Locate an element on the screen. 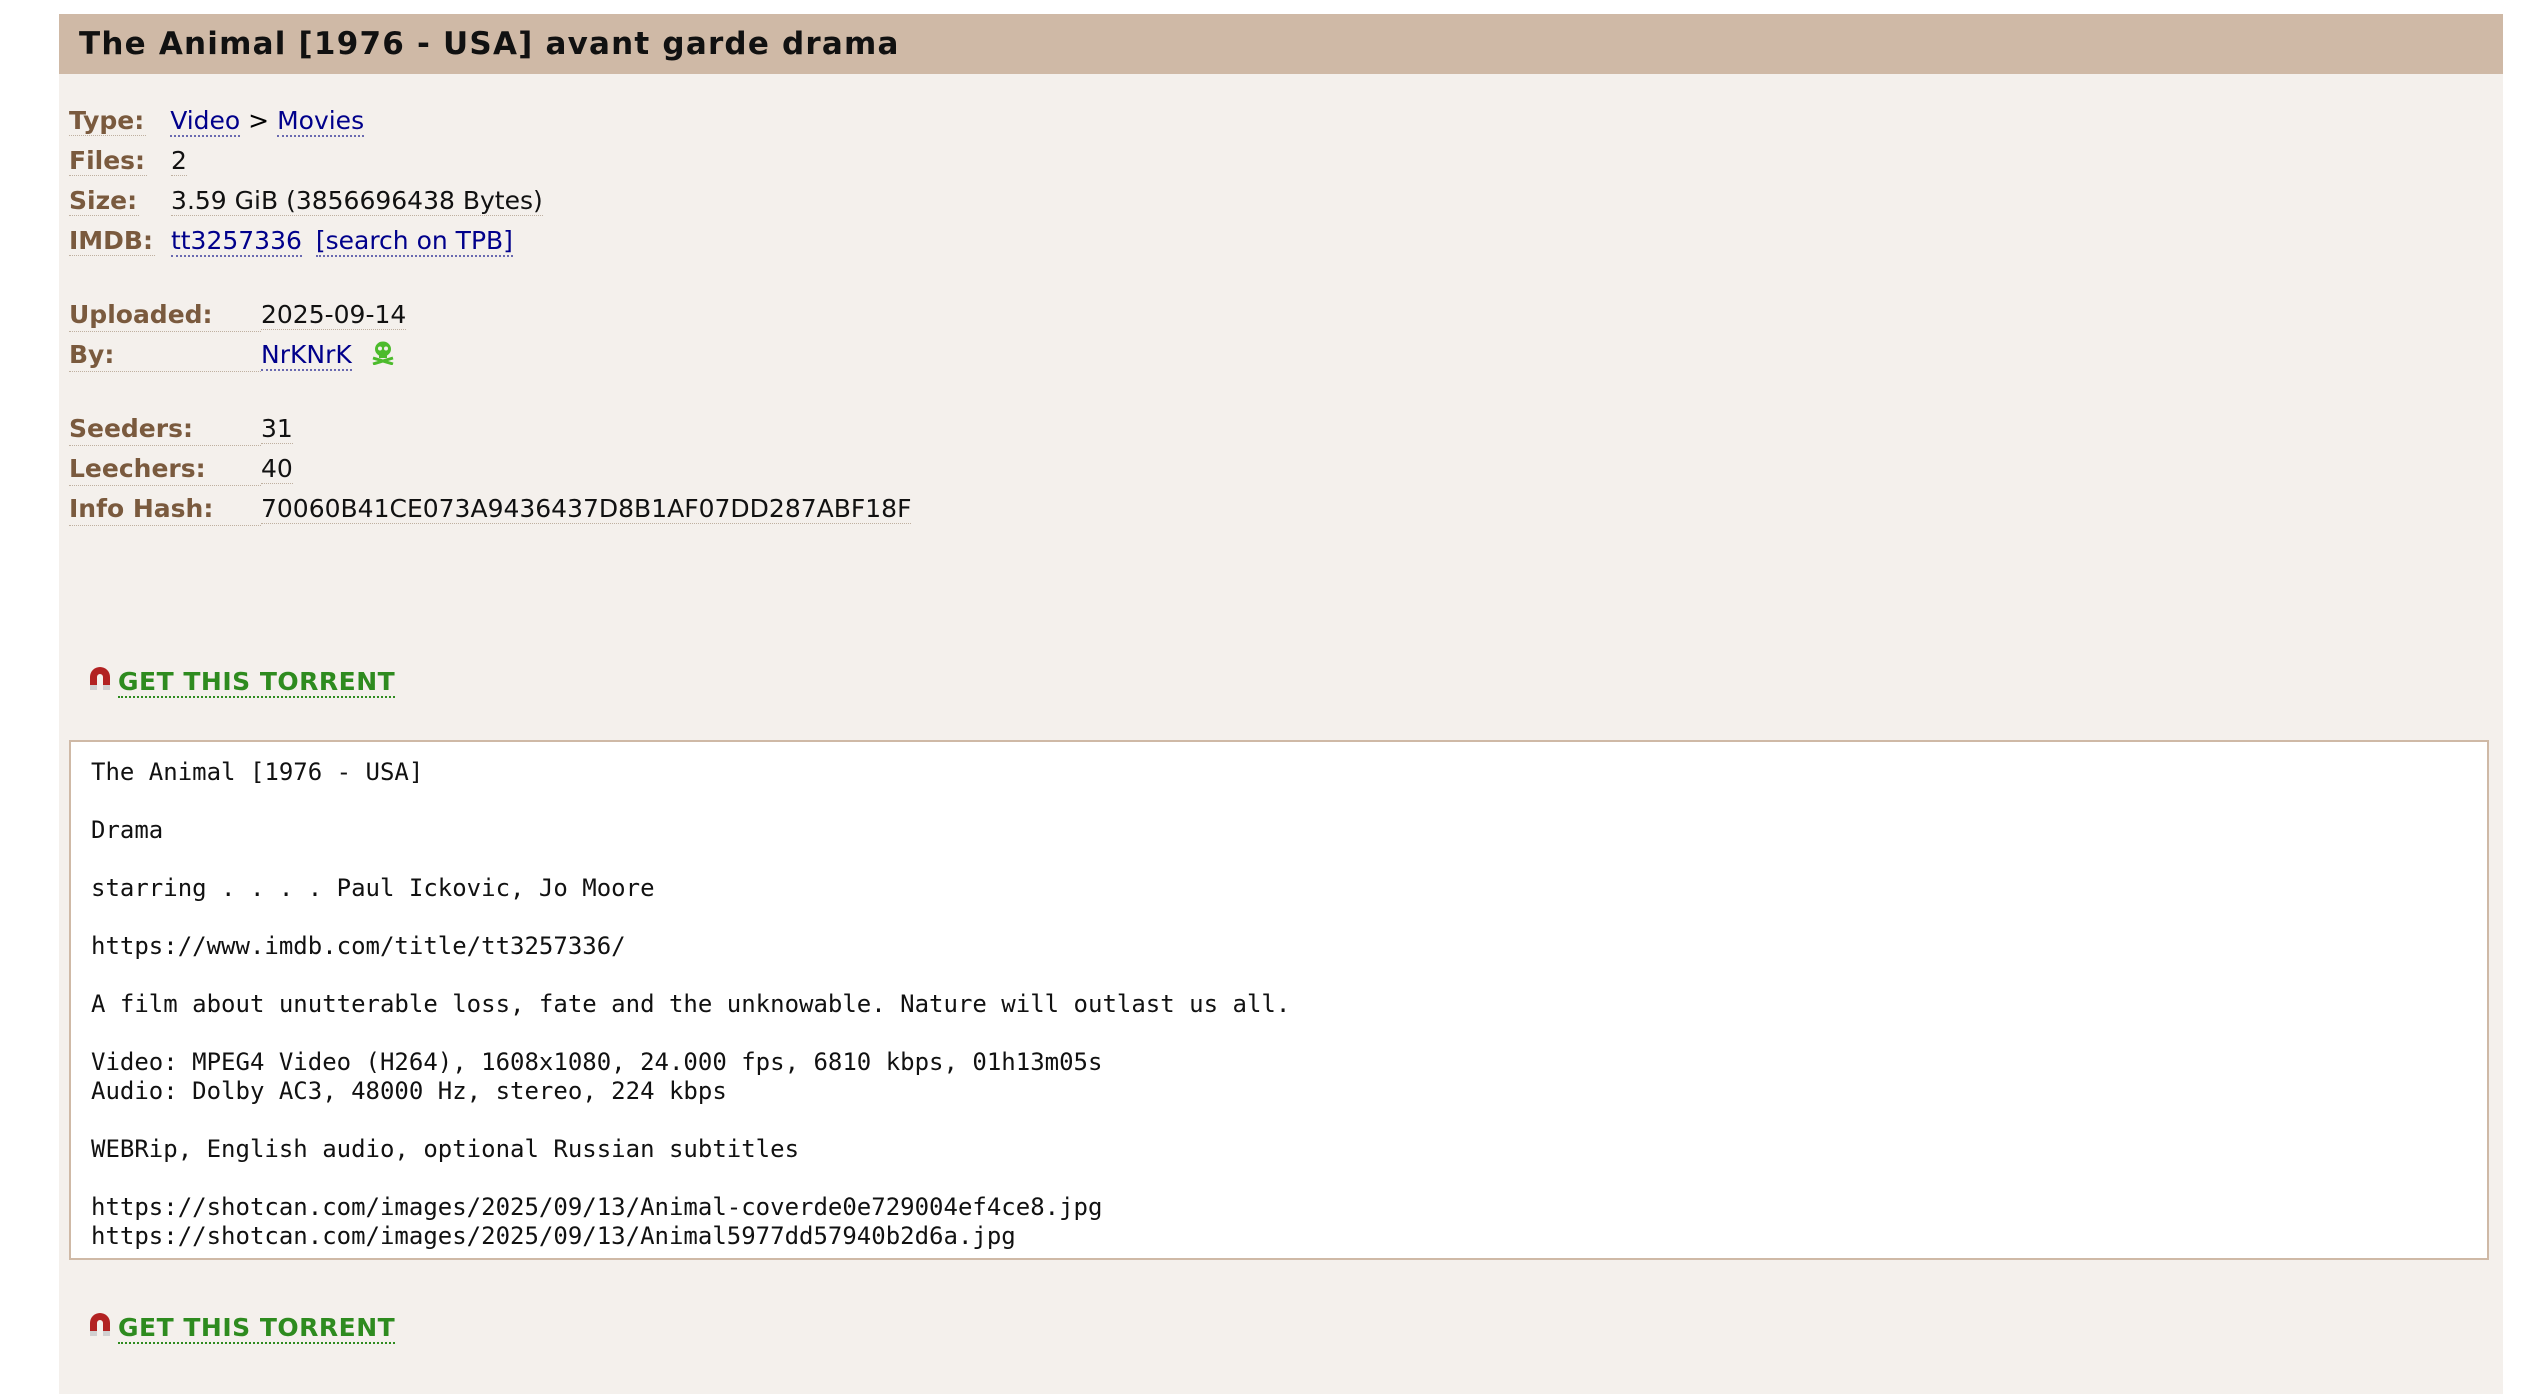 This screenshot has width=2542, height=1394. detail-imdb: IMDB: tt3257336 [search on TPB] is located at coordinates (291, 241).